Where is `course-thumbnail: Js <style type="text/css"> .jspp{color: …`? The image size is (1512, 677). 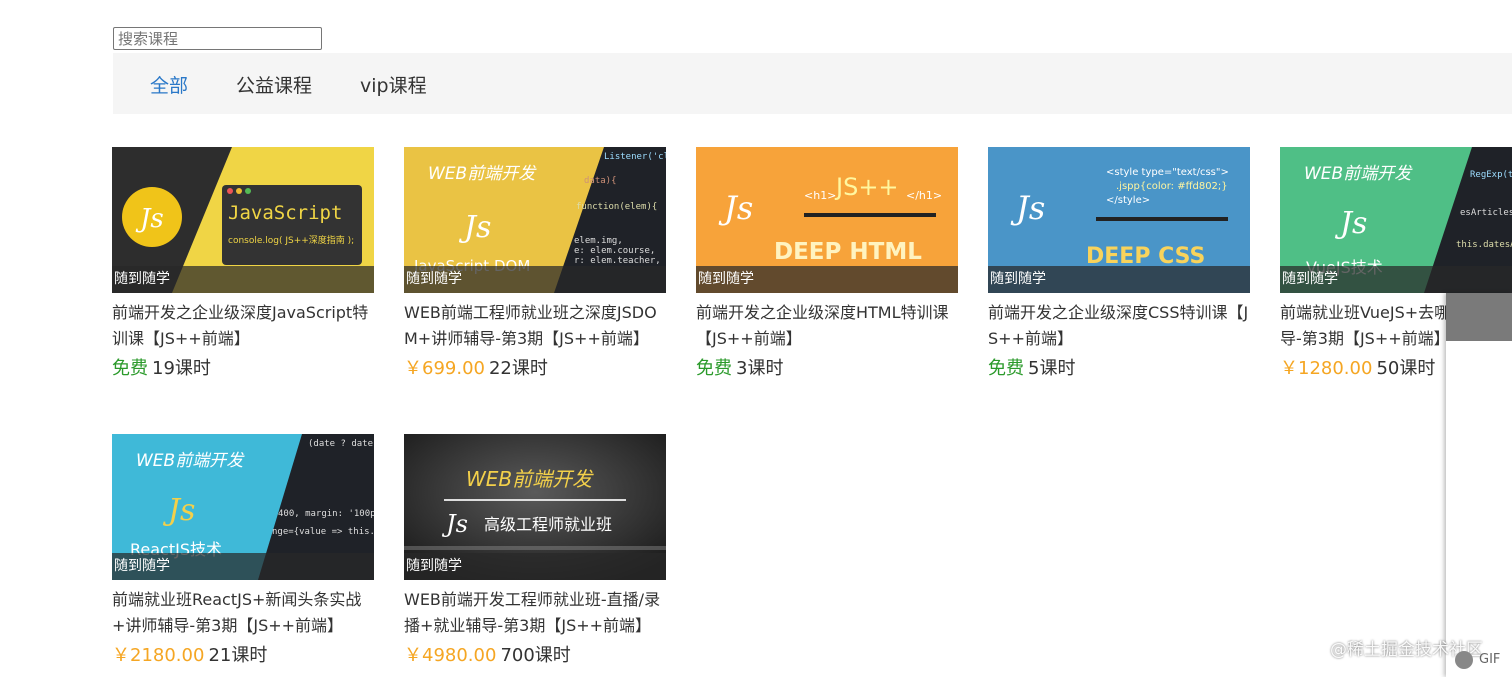
course-thumbnail: Js <style type="text/css"> .jspp{color: … is located at coordinates (1119, 220).